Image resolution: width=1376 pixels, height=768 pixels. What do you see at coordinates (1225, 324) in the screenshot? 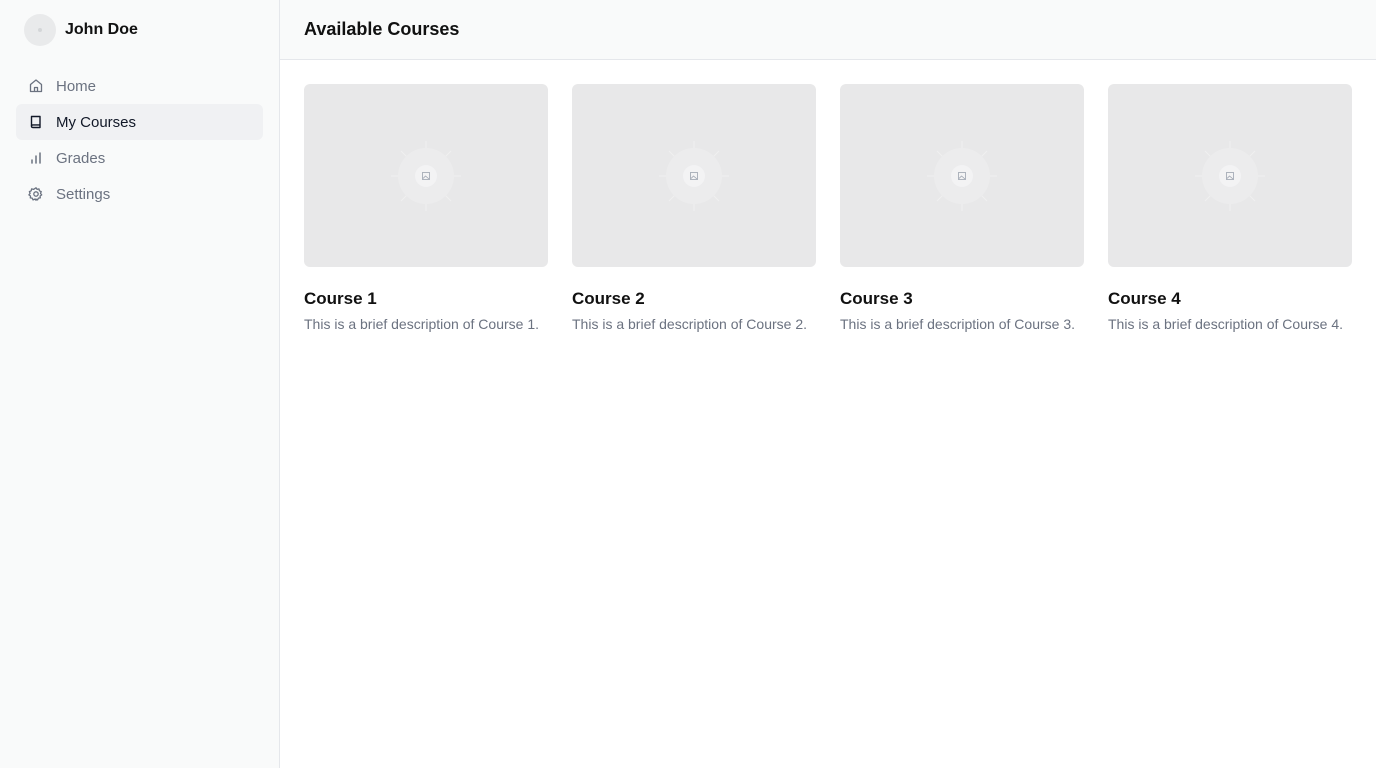
I see `course-description: This is a brief description of Course 4.` at bounding box center [1225, 324].